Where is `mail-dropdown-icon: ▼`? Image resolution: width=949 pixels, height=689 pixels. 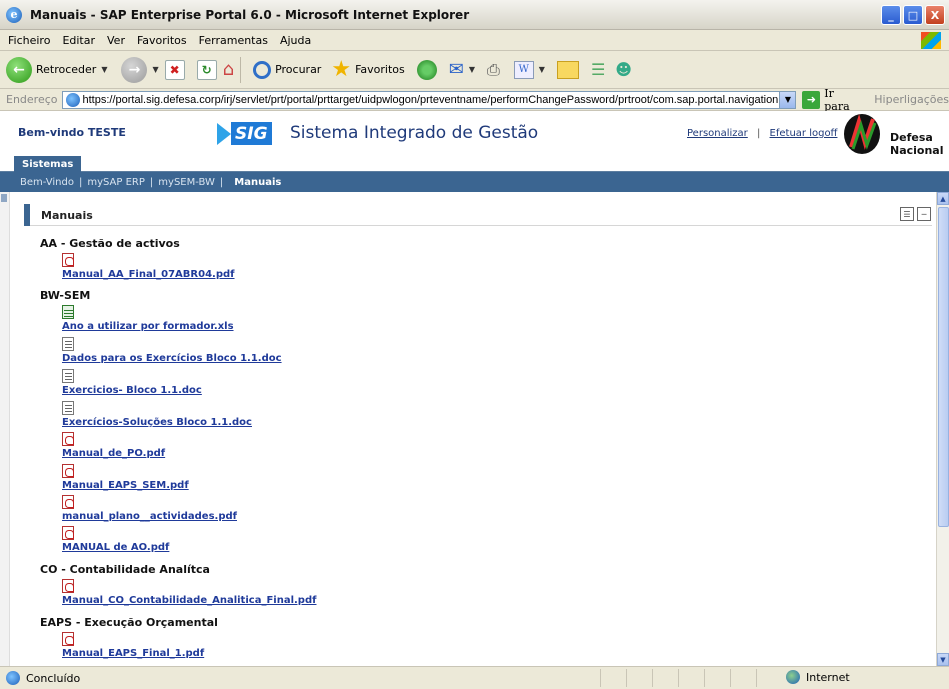
mail-dropdown-icon: ▼ is located at coordinates (472, 69).